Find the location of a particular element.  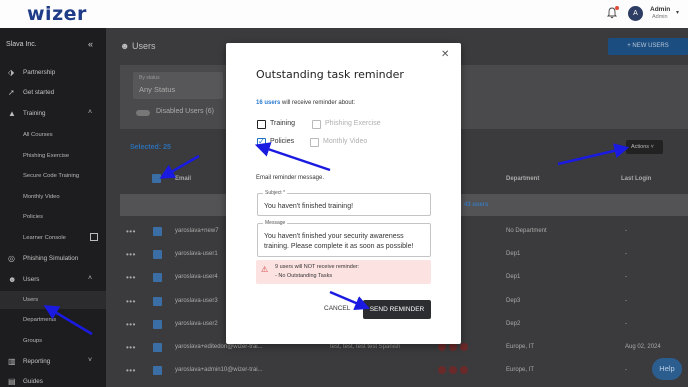

row-last-login: Aug 02, 2024 is located at coordinates (643, 347).